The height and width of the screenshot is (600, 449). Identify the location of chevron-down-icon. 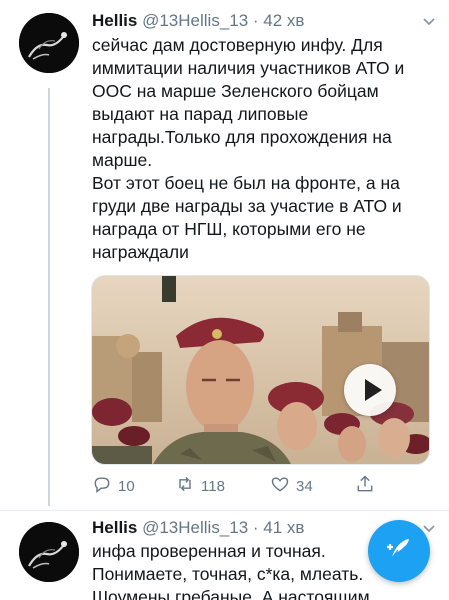
(429, 21).